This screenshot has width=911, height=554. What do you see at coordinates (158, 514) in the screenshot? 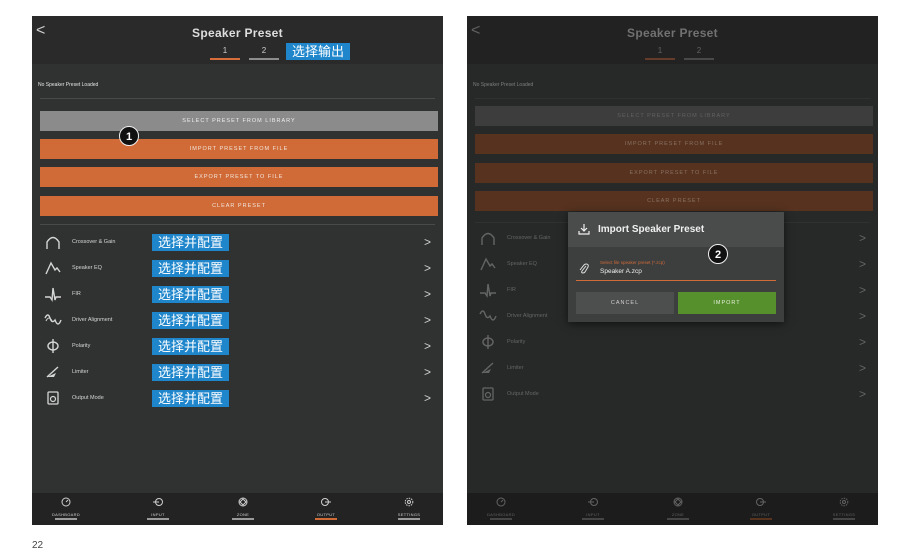
I see `nav-label: INPUT` at bounding box center [158, 514].